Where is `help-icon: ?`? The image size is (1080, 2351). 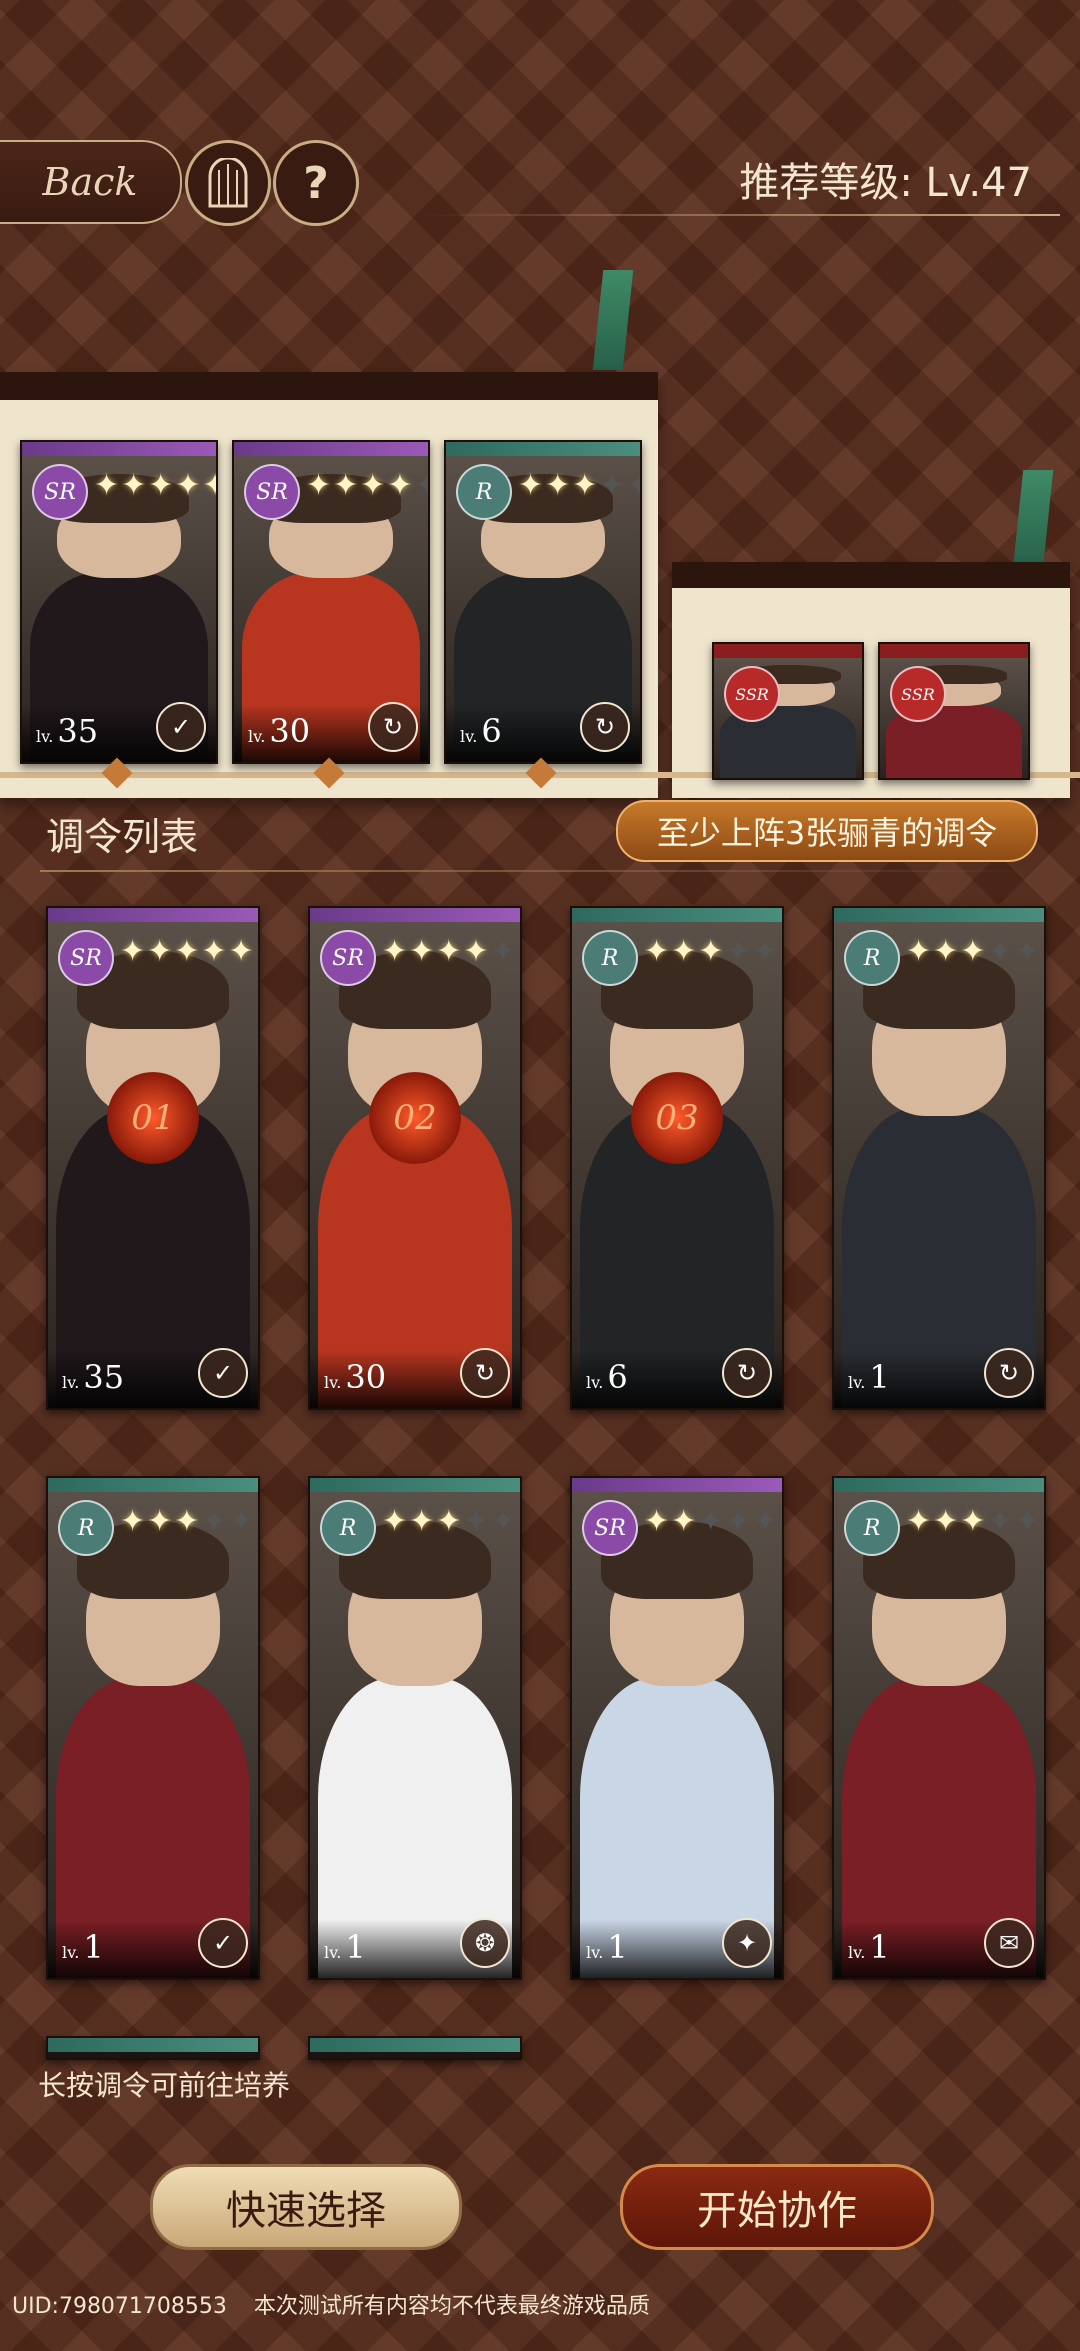
help-icon: ? is located at coordinates (316, 183).